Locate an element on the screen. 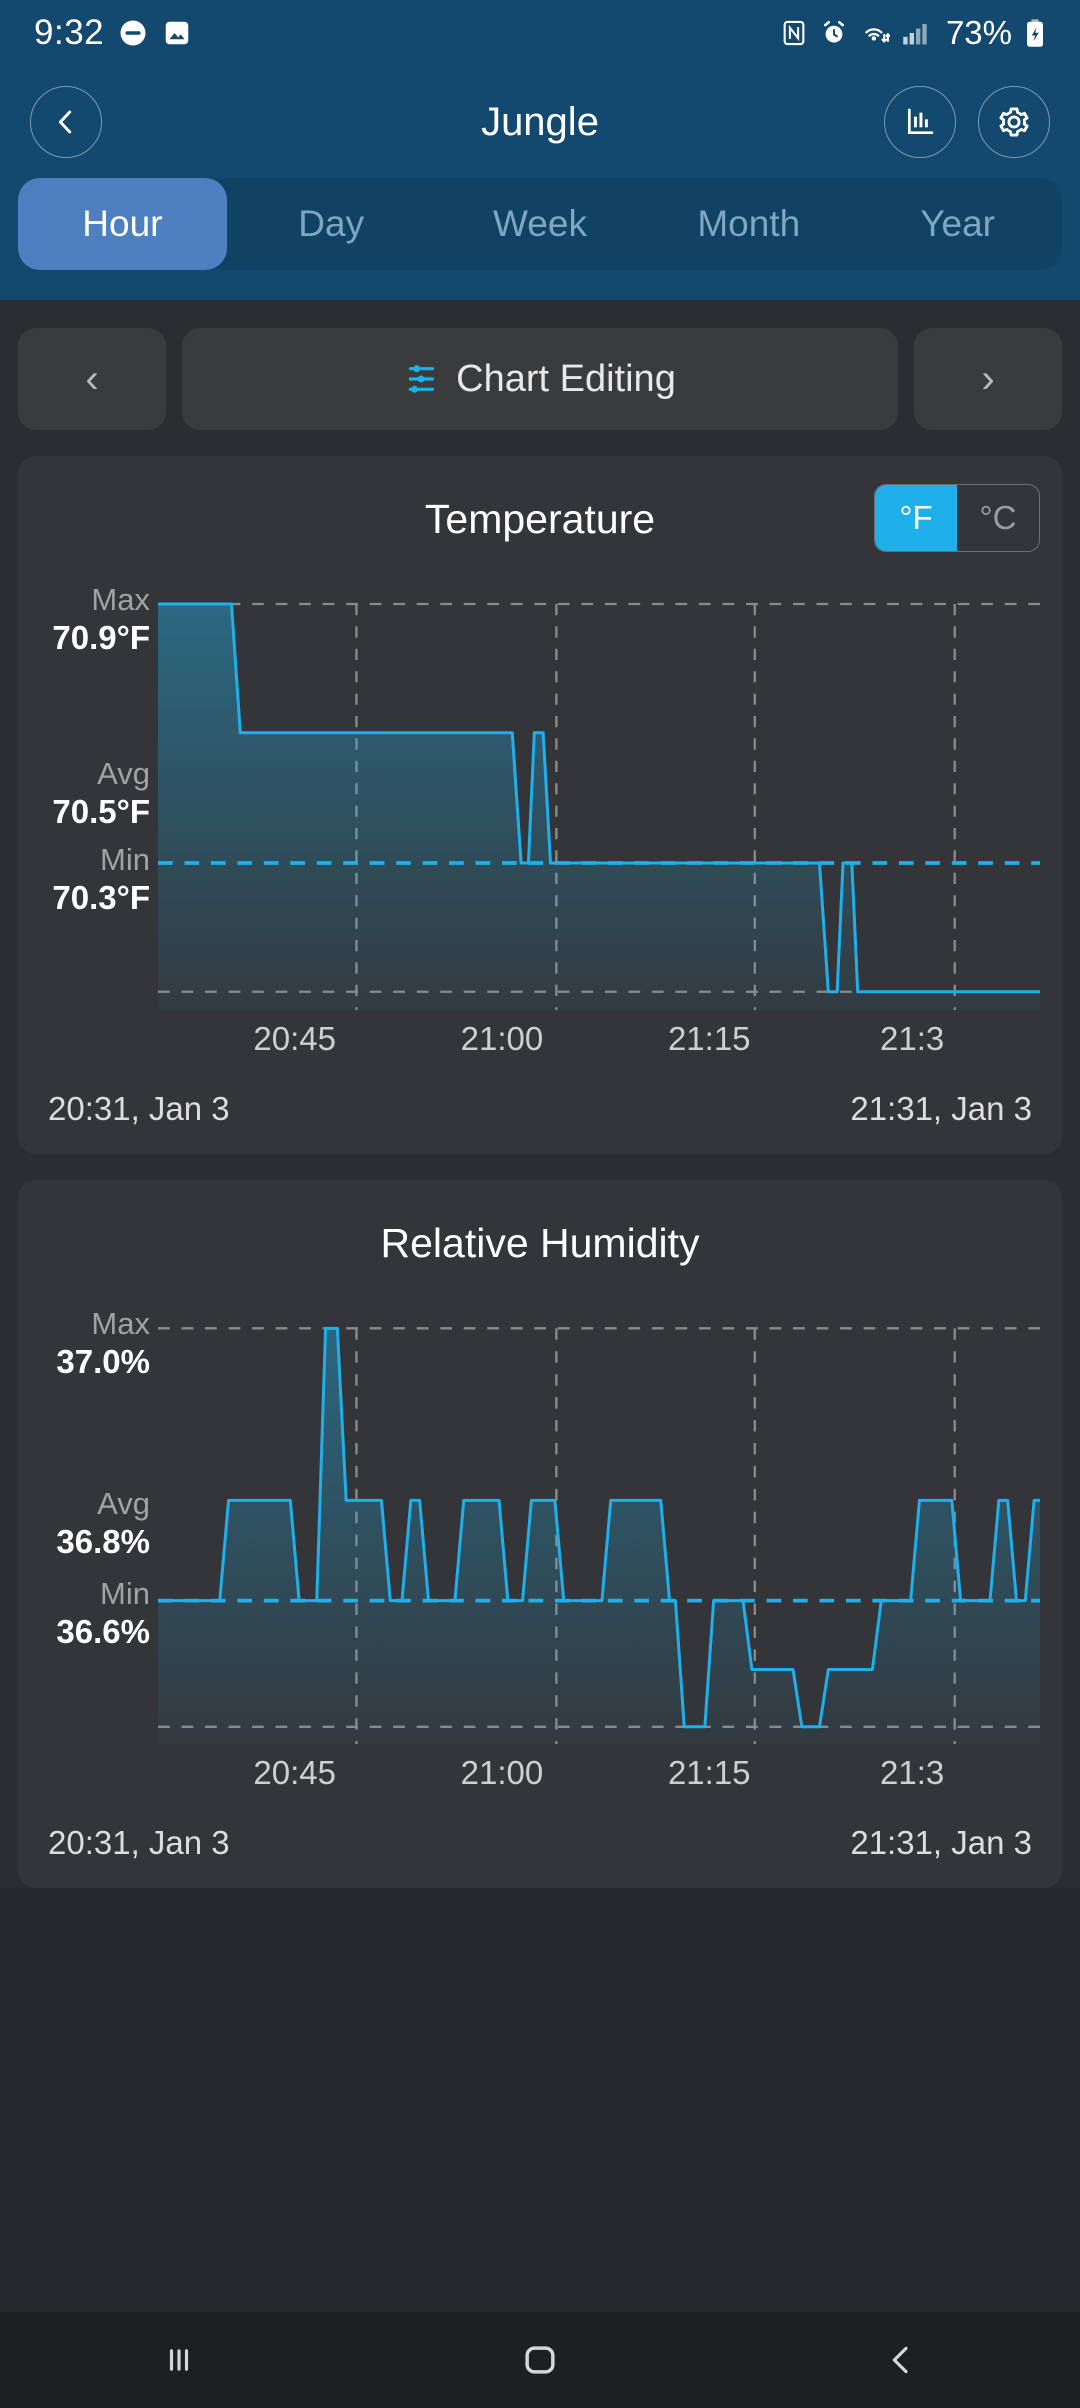 Image resolution: width=1080 pixels, height=2408 pixels. status-bar-right: 73% is located at coordinates (913, 33).